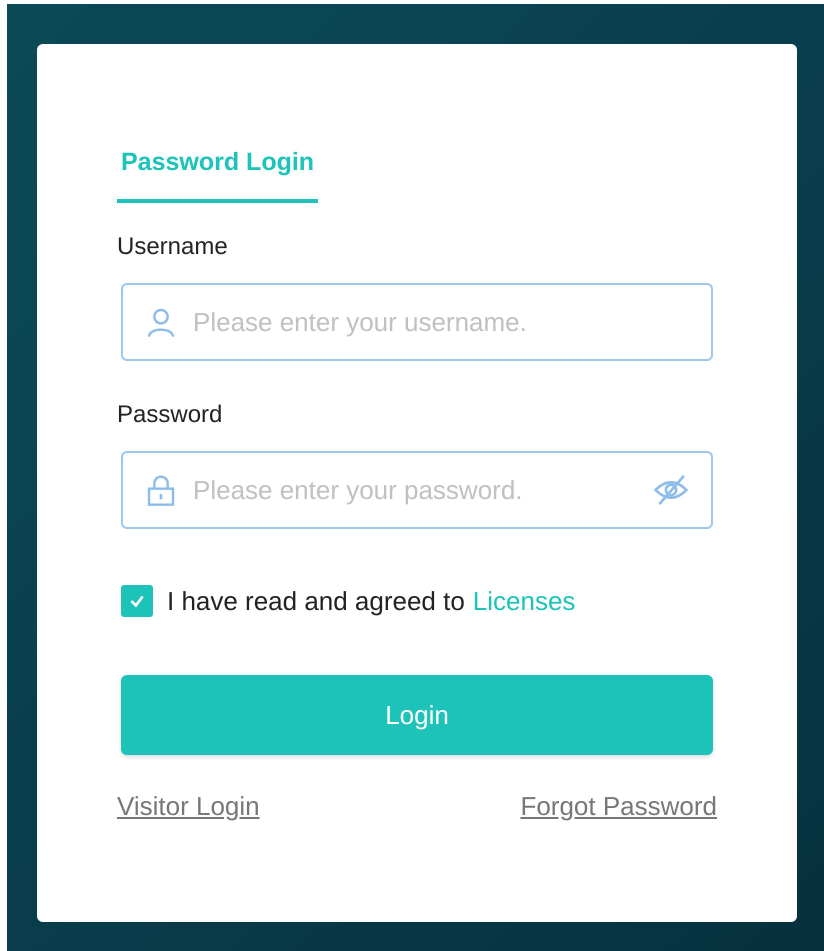 Image resolution: width=824 pixels, height=951 pixels. What do you see at coordinates (417, 322) in the screenshot?
I see `username-field: Please enter your username.` at bounding box center [417, 322].